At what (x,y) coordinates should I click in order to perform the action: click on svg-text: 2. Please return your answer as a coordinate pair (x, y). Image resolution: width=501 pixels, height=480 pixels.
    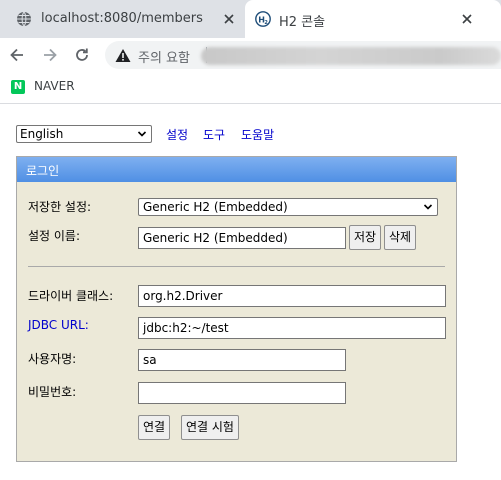
    Looking at the image, I should click on (266, 23).